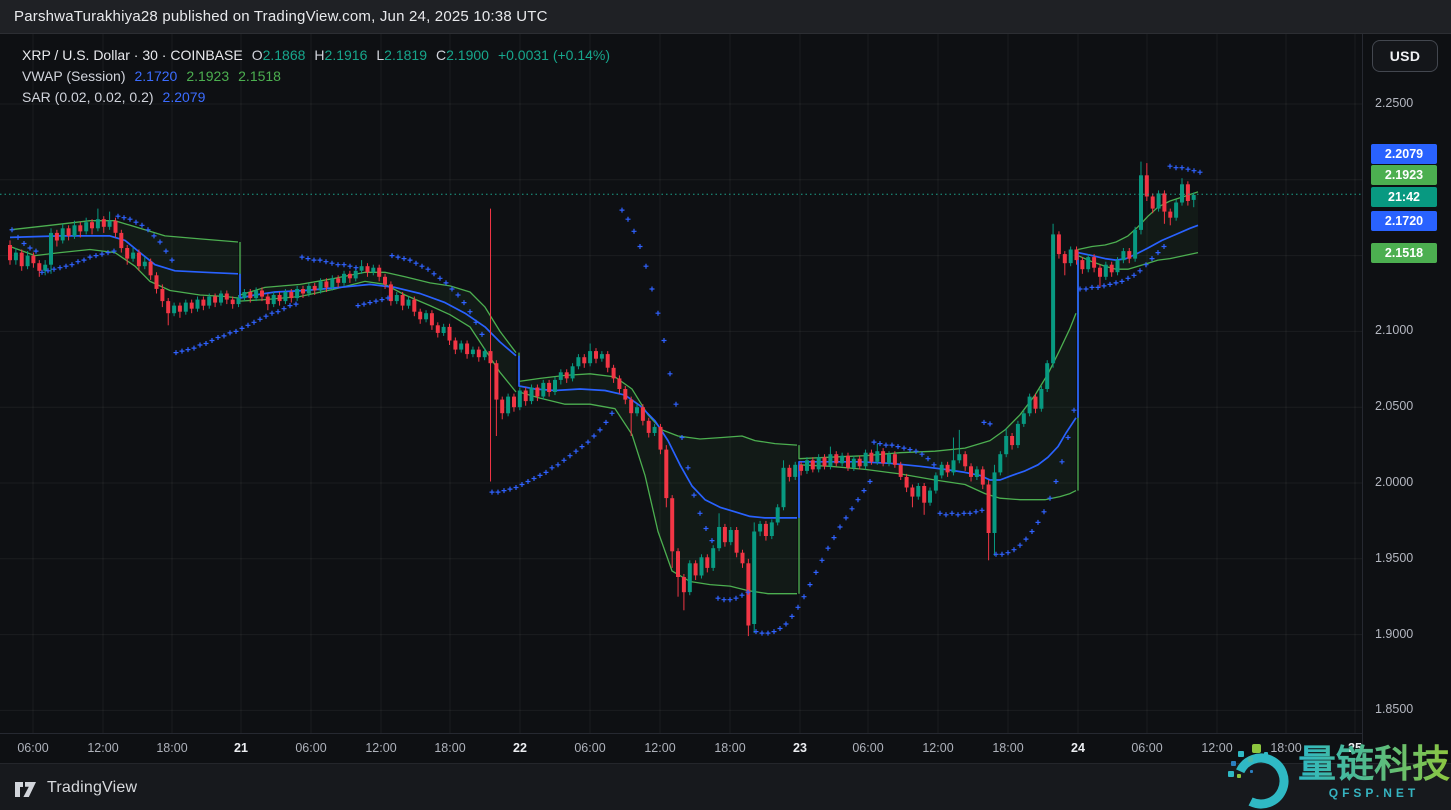 The height and width of the screenshot is (810, 1451). Describe the element at coordinates (1405, 56) in the screenshot. I see `currency-toggle-button: USD` at that location.